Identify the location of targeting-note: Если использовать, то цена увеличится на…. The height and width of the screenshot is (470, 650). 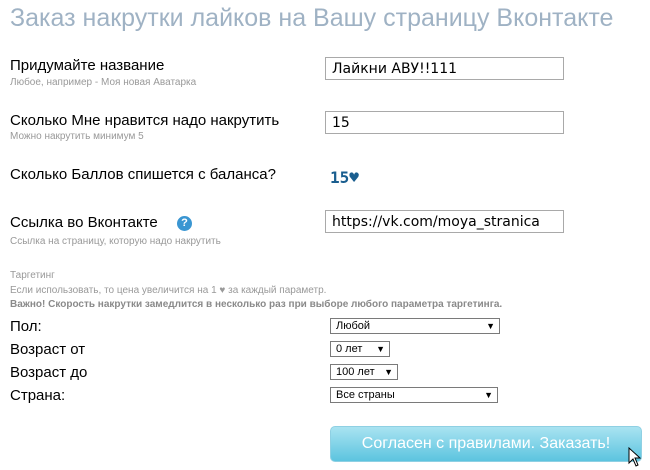
(168, 290).